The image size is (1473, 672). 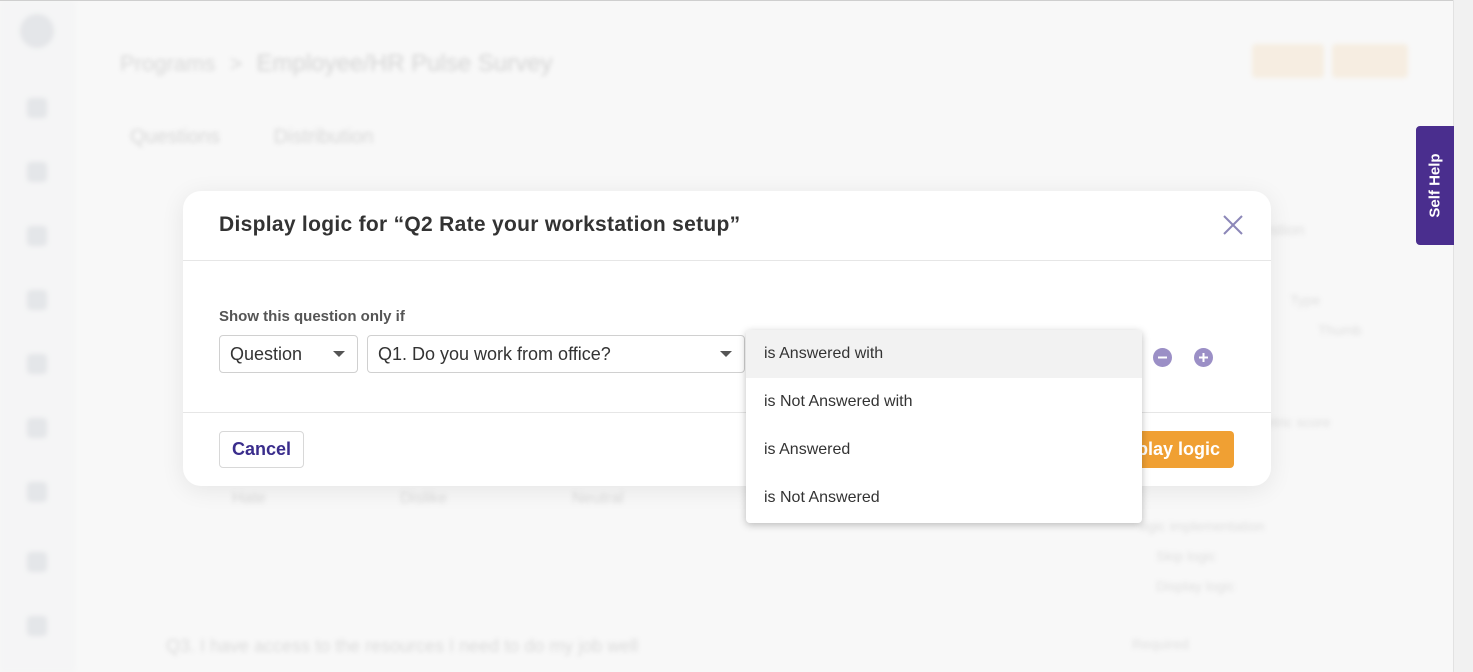 I want to click on self-help-label: Self Help, so click(x=1435, y=185).